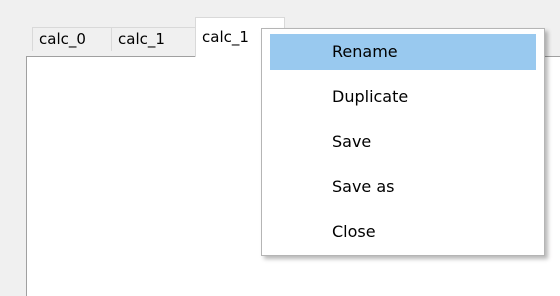 The width and height of the screenshot is (560, 296). I want to click on menu-item-rename: Rename, so click(403, 52).